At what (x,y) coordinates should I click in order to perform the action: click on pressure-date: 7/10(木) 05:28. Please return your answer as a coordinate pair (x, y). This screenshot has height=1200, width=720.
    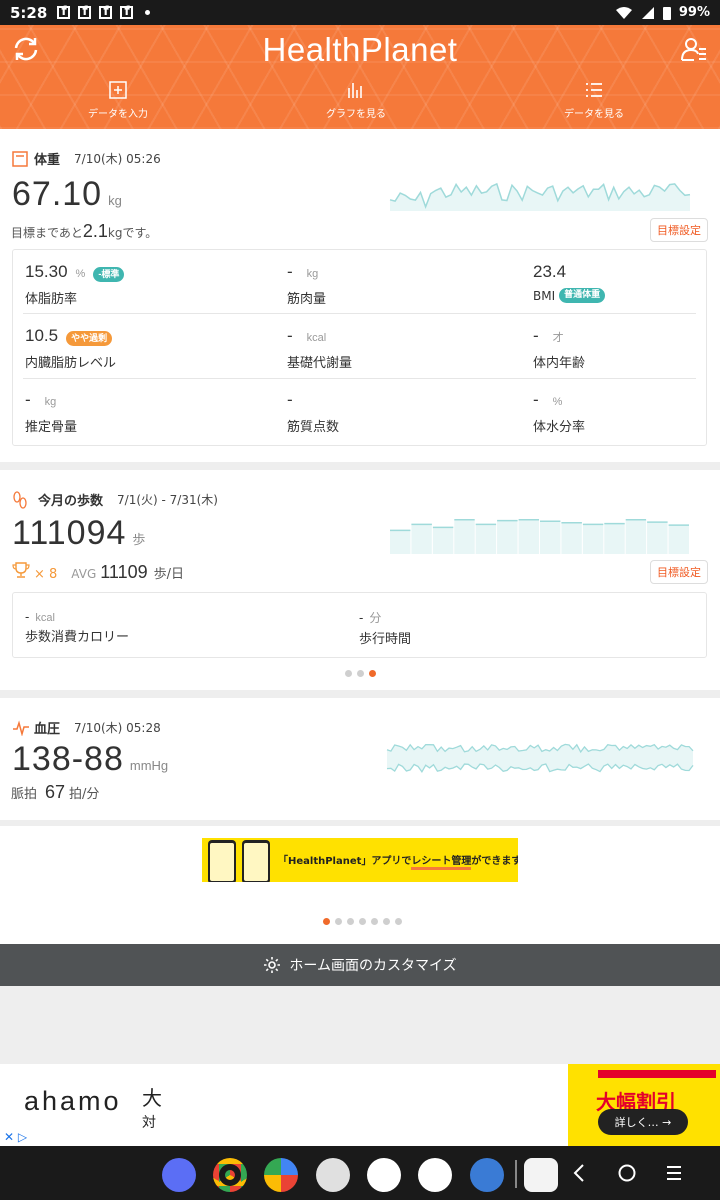
    Looking at the image, I should click on (117, 728).